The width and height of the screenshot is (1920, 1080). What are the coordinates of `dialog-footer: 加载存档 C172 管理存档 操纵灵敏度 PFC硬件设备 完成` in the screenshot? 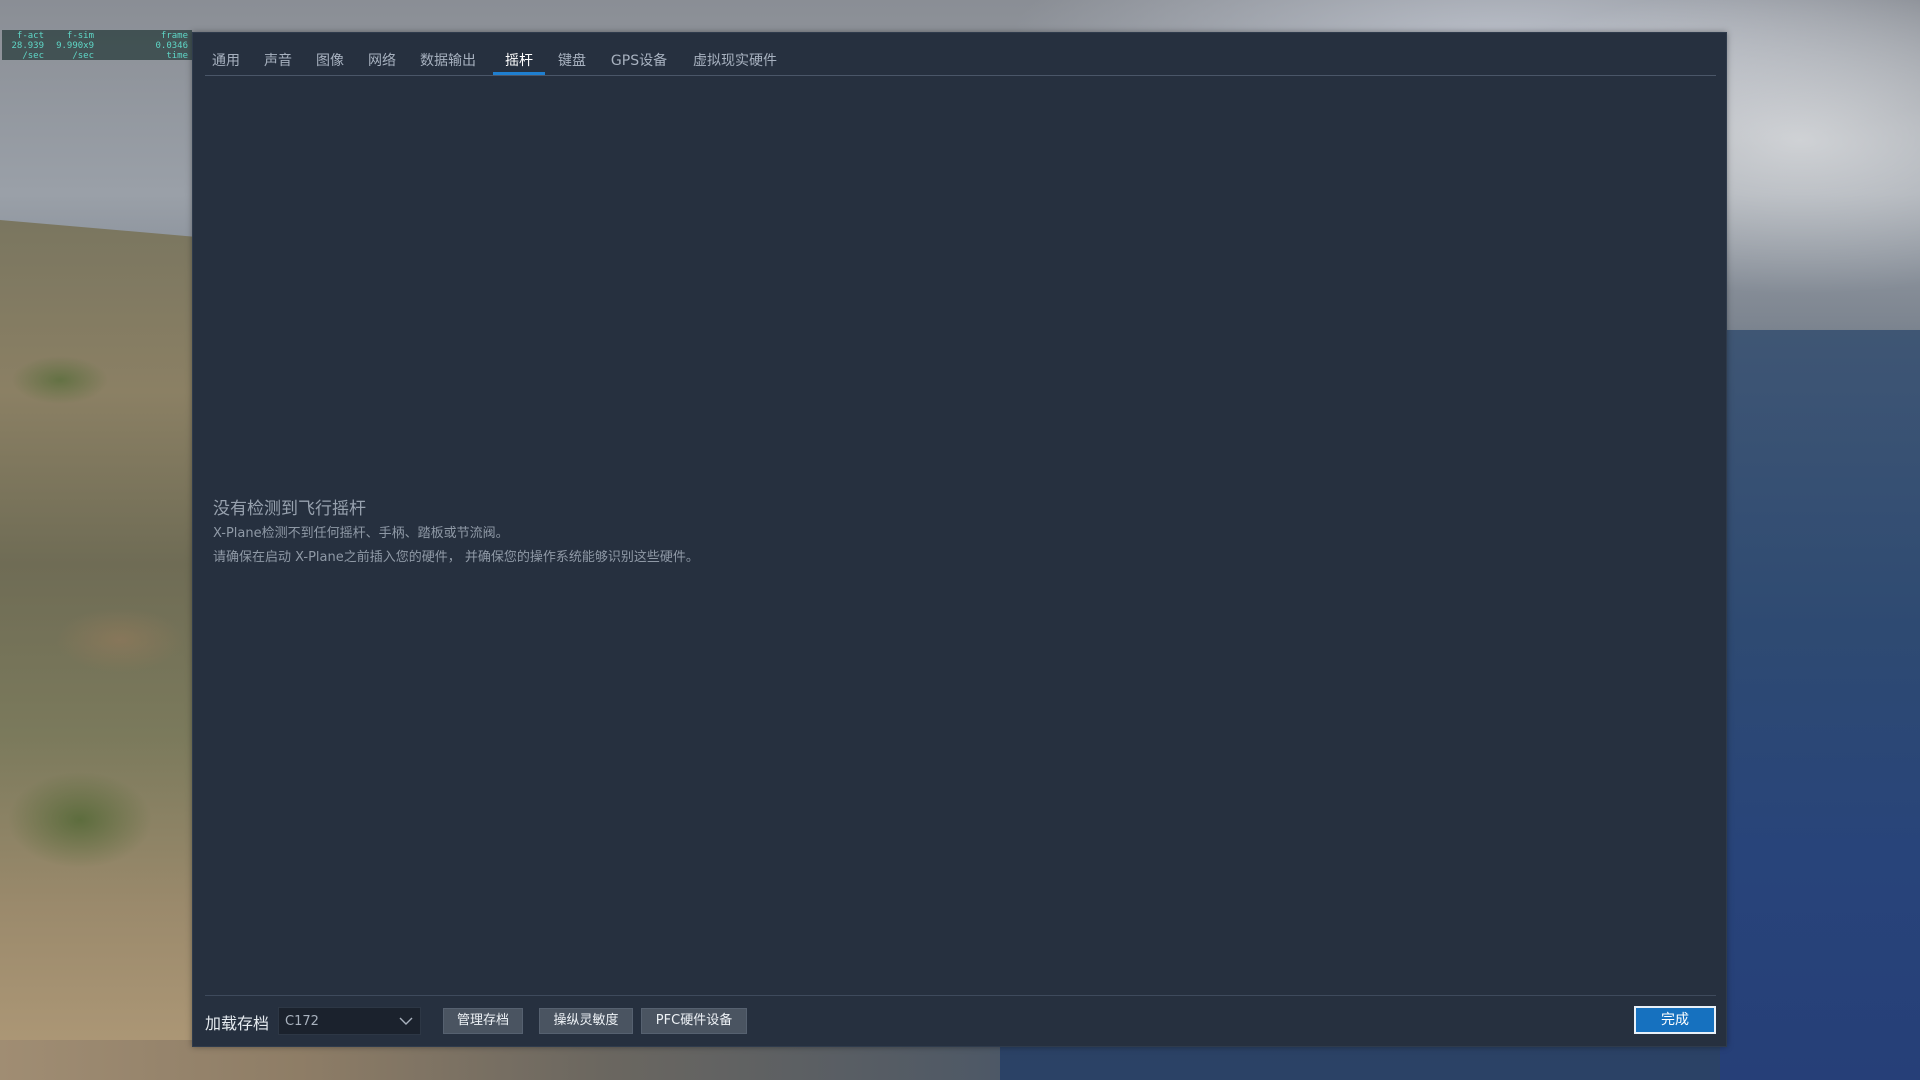 It's located at (960, 1021).